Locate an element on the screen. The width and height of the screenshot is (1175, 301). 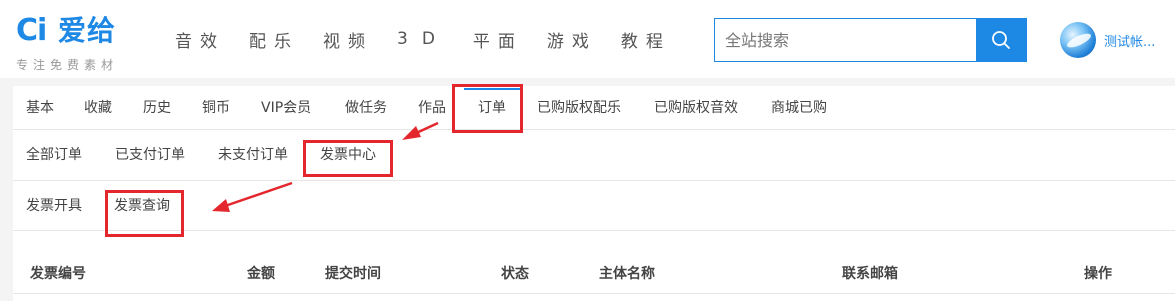
invoice-table-header: 发票编号 金额 提交时间 状态 主体名称 联系邮箱 操作 is located at coordinates (594, 274).